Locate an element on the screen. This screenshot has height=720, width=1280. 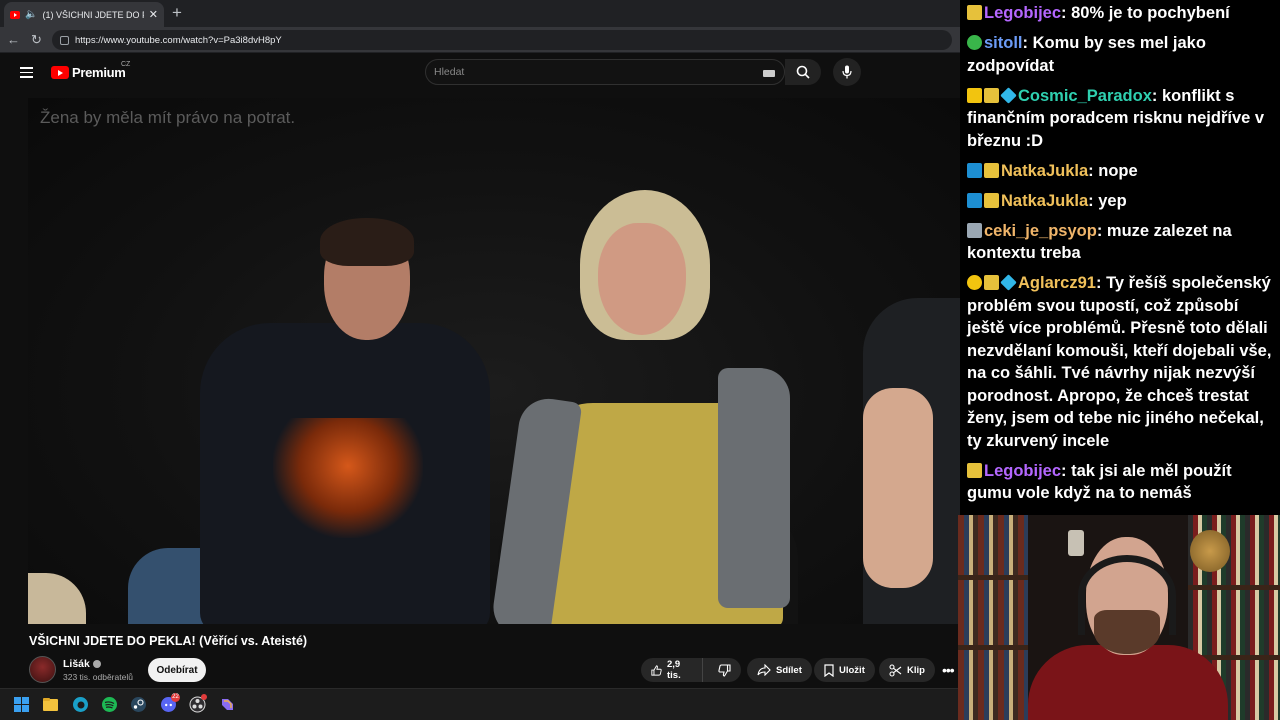
share-label: Sdílet is located at coordinates (789, 670).